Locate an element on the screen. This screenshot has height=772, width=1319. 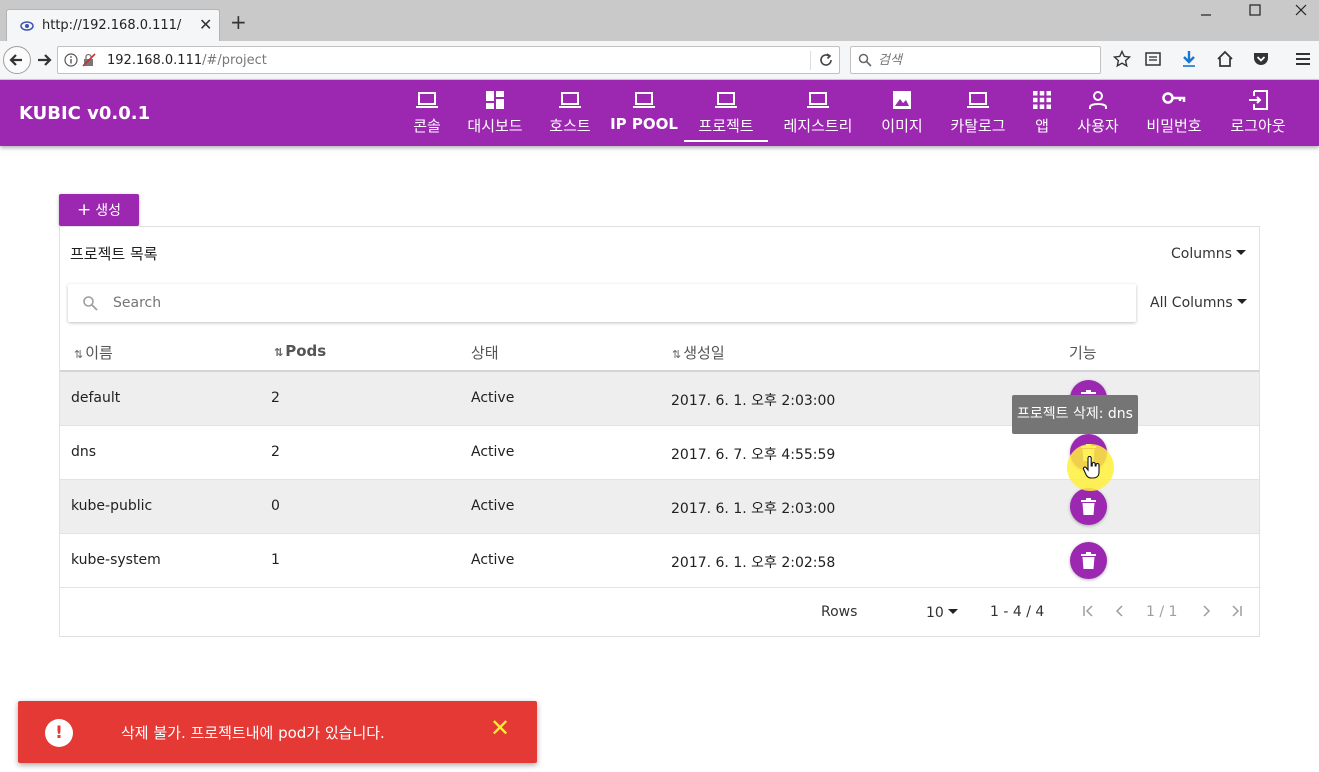
table-search-box is located at coordinates (602, 303).